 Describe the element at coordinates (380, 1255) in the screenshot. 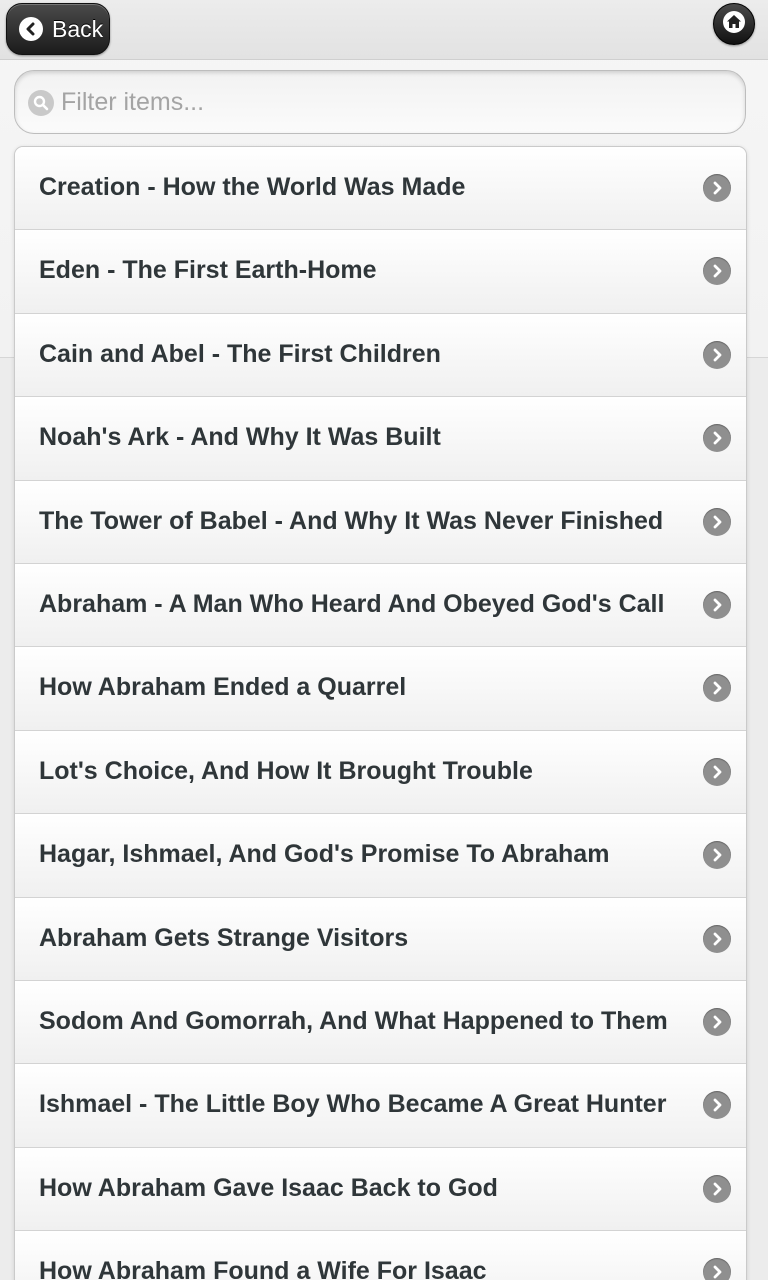

I see `list-item: How Abraham Found a Wife For Isaac` at that location.